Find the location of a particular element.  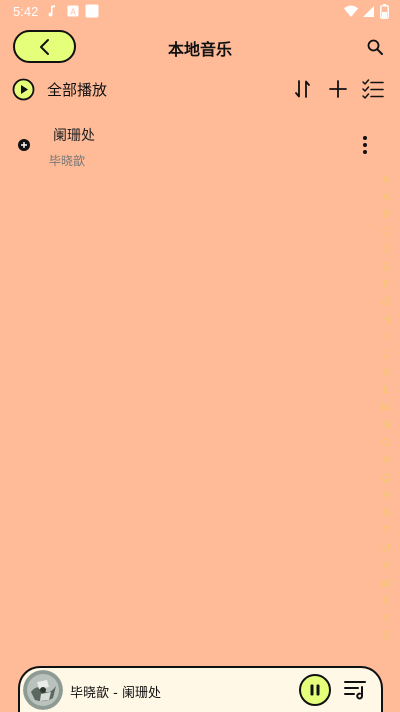

alphabet-index-letter: F is located at coordinates (386, 286).